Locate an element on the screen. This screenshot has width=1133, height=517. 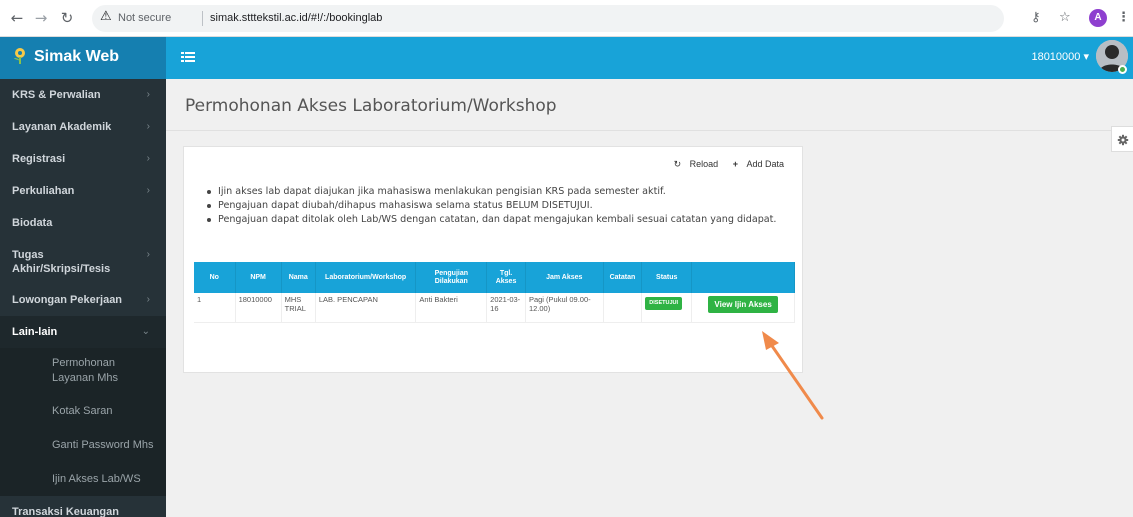
col-header-no: No is located at coordinates (215, 277).